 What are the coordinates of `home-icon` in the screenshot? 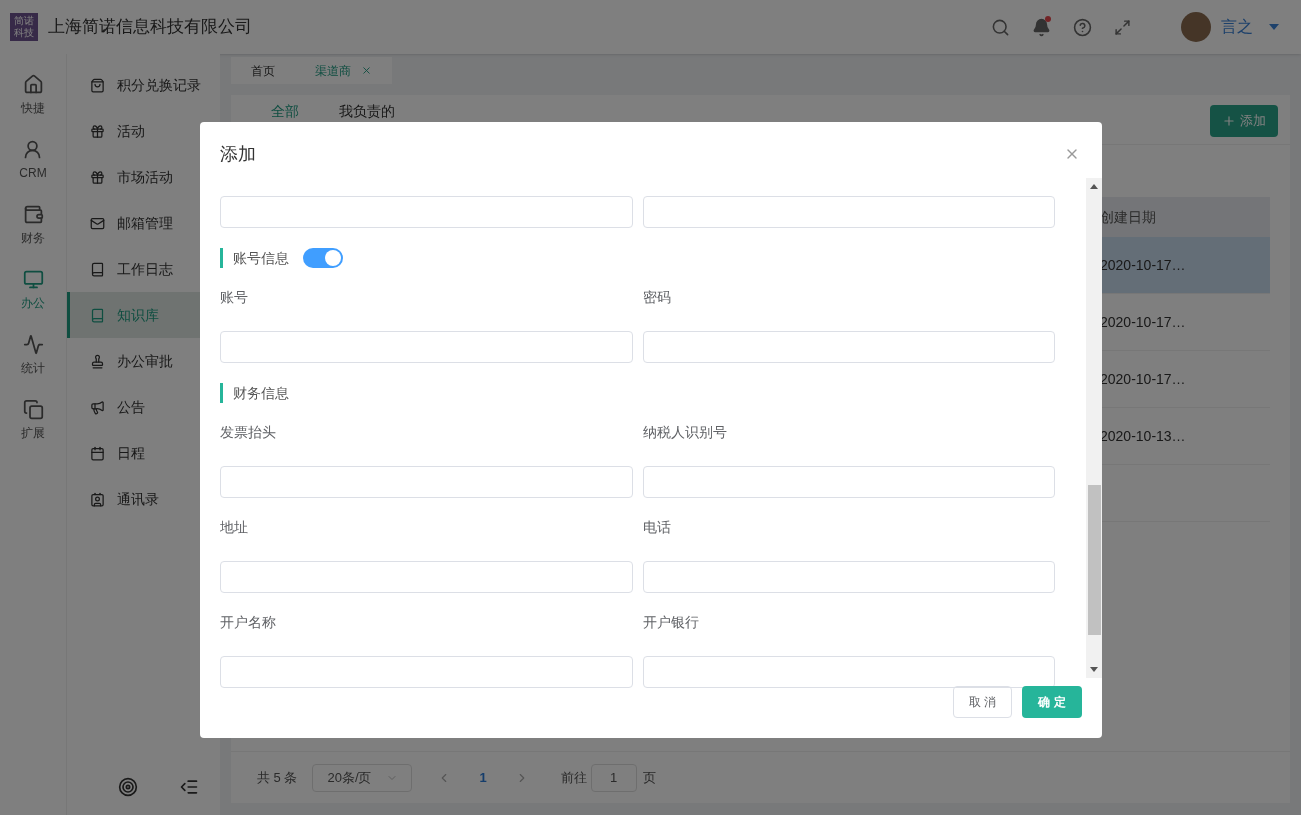 It's located at (33, 84).